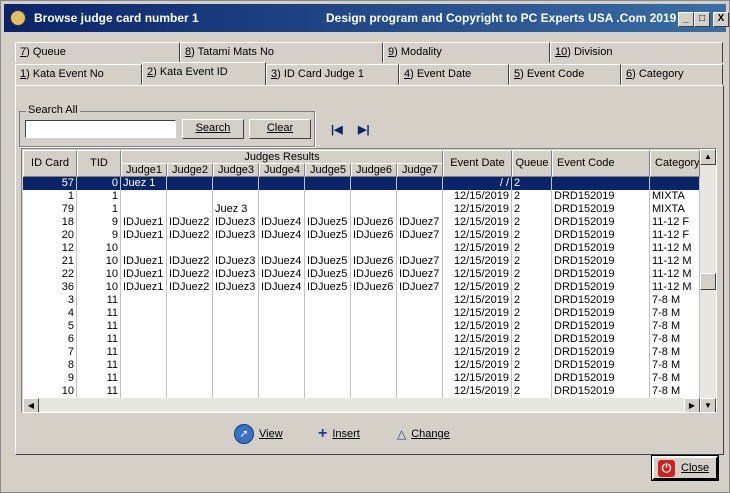 The image size is (730, 493). Describe the element at coordinates (686, 19) in the screenshot. I see `minimize-button: _` at that location.